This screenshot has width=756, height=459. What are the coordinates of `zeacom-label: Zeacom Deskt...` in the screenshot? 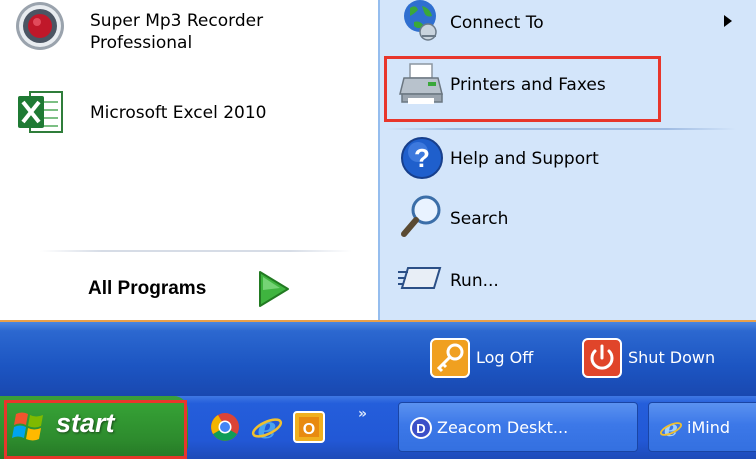 It's located at (503, 427).